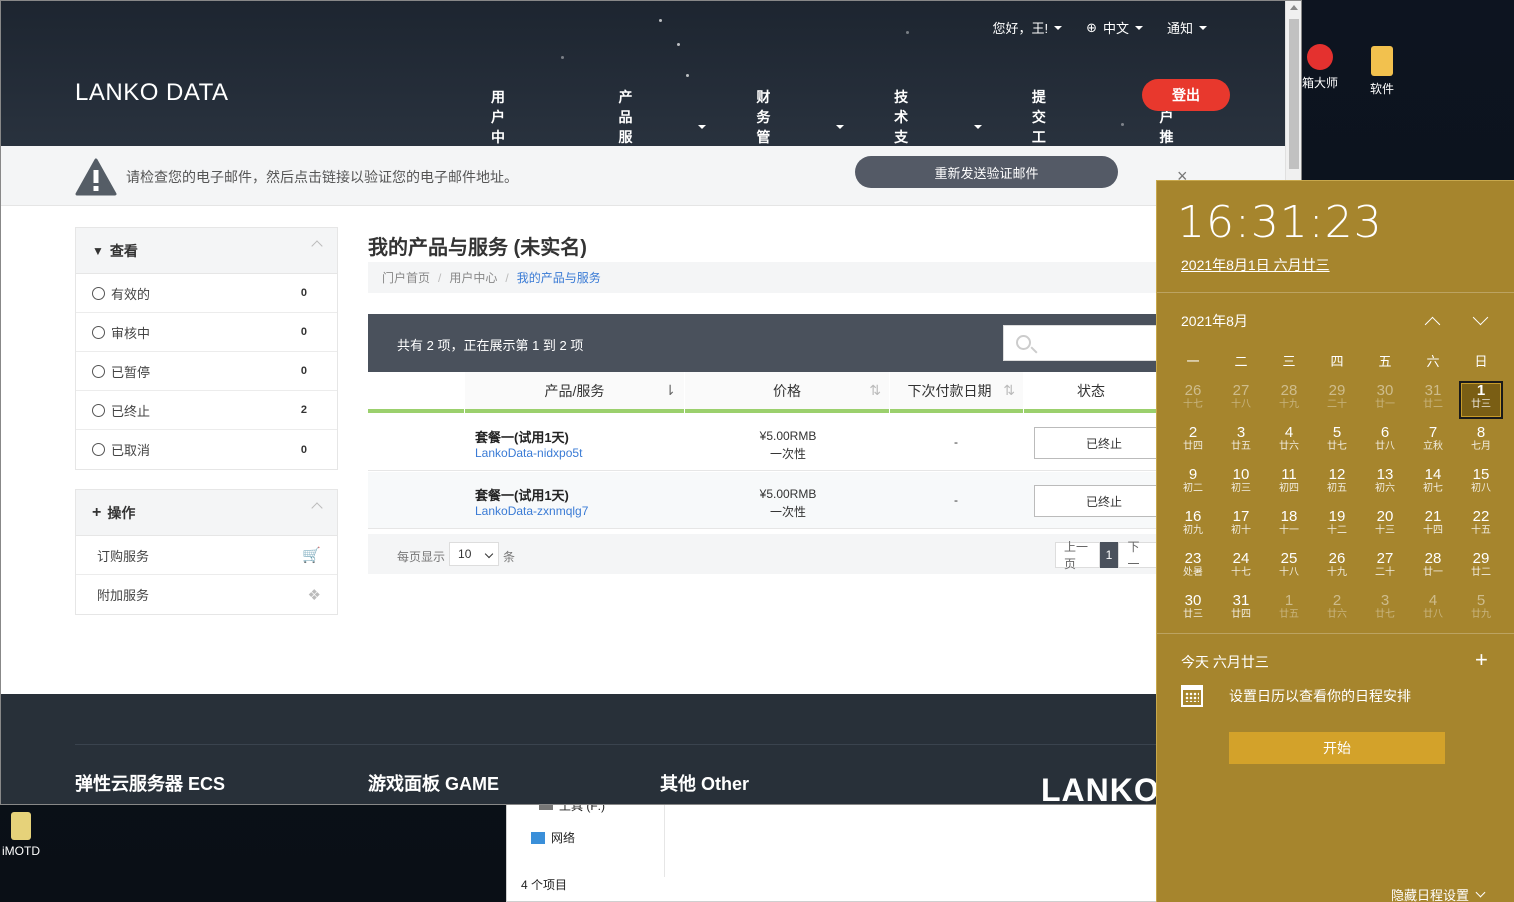 The height and width of the screenshot is (902, 1514). What do you see at coordinates (1433, 570) in the screenshot?
I see `calendar-day: 28 廿一` at bounding box center [1433, 570].